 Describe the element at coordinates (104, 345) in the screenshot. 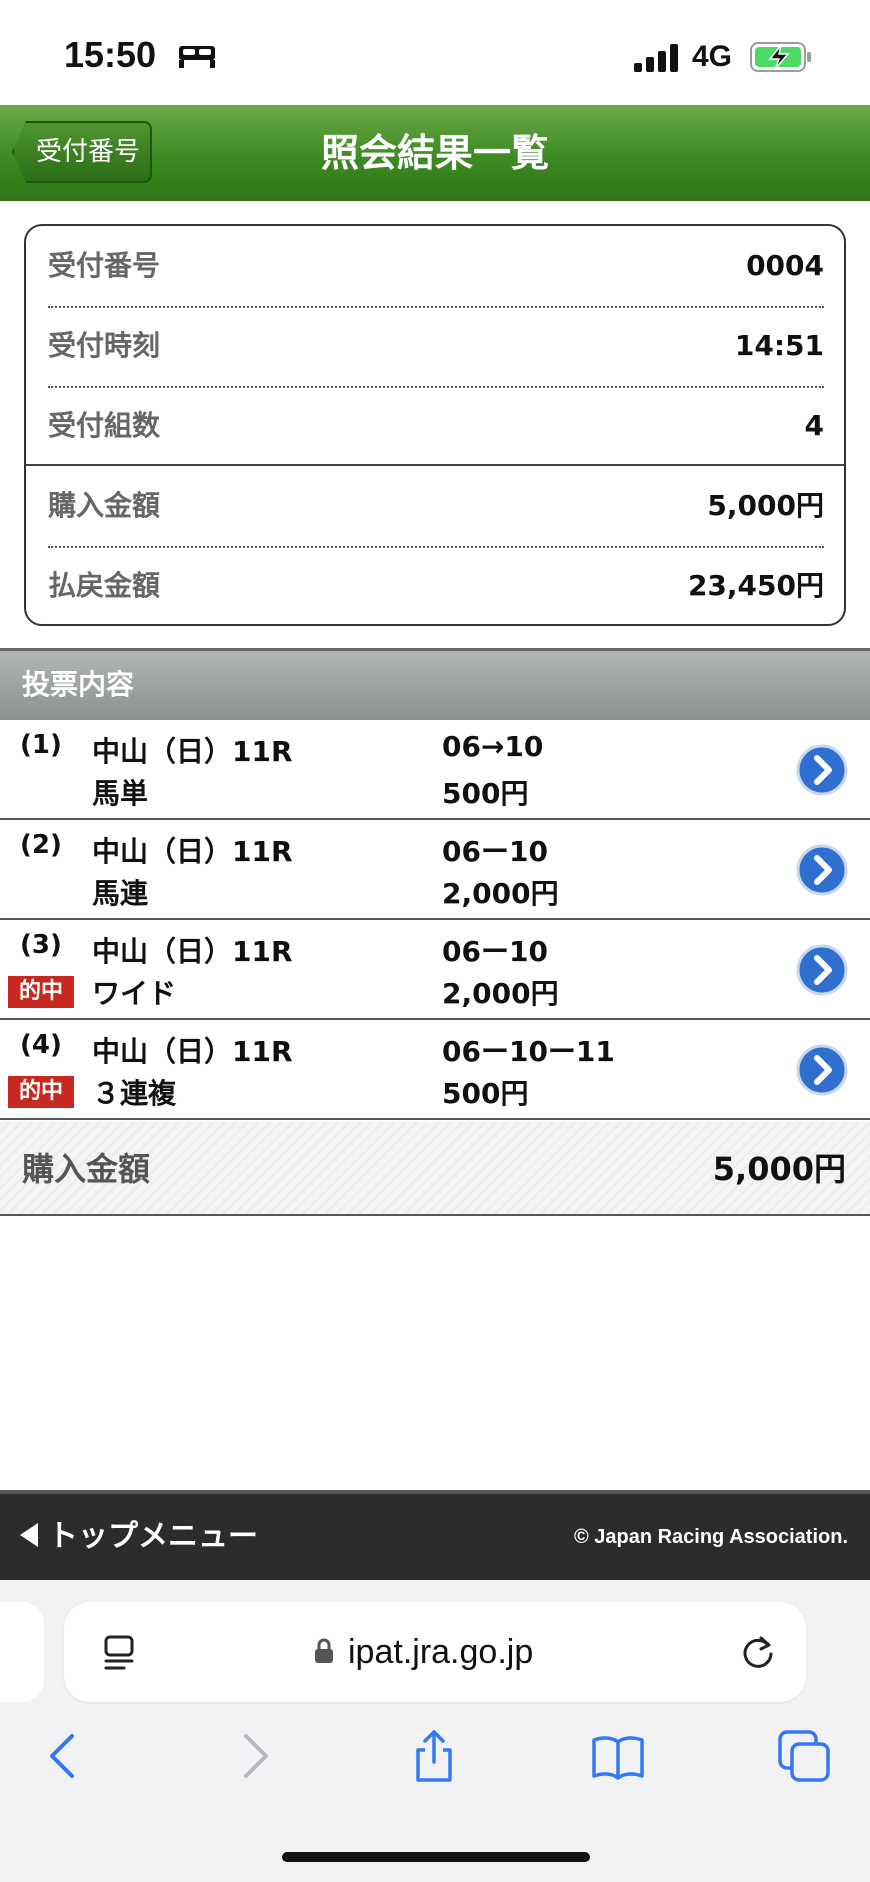

I see `summary-label: 受付時刻` at that location.